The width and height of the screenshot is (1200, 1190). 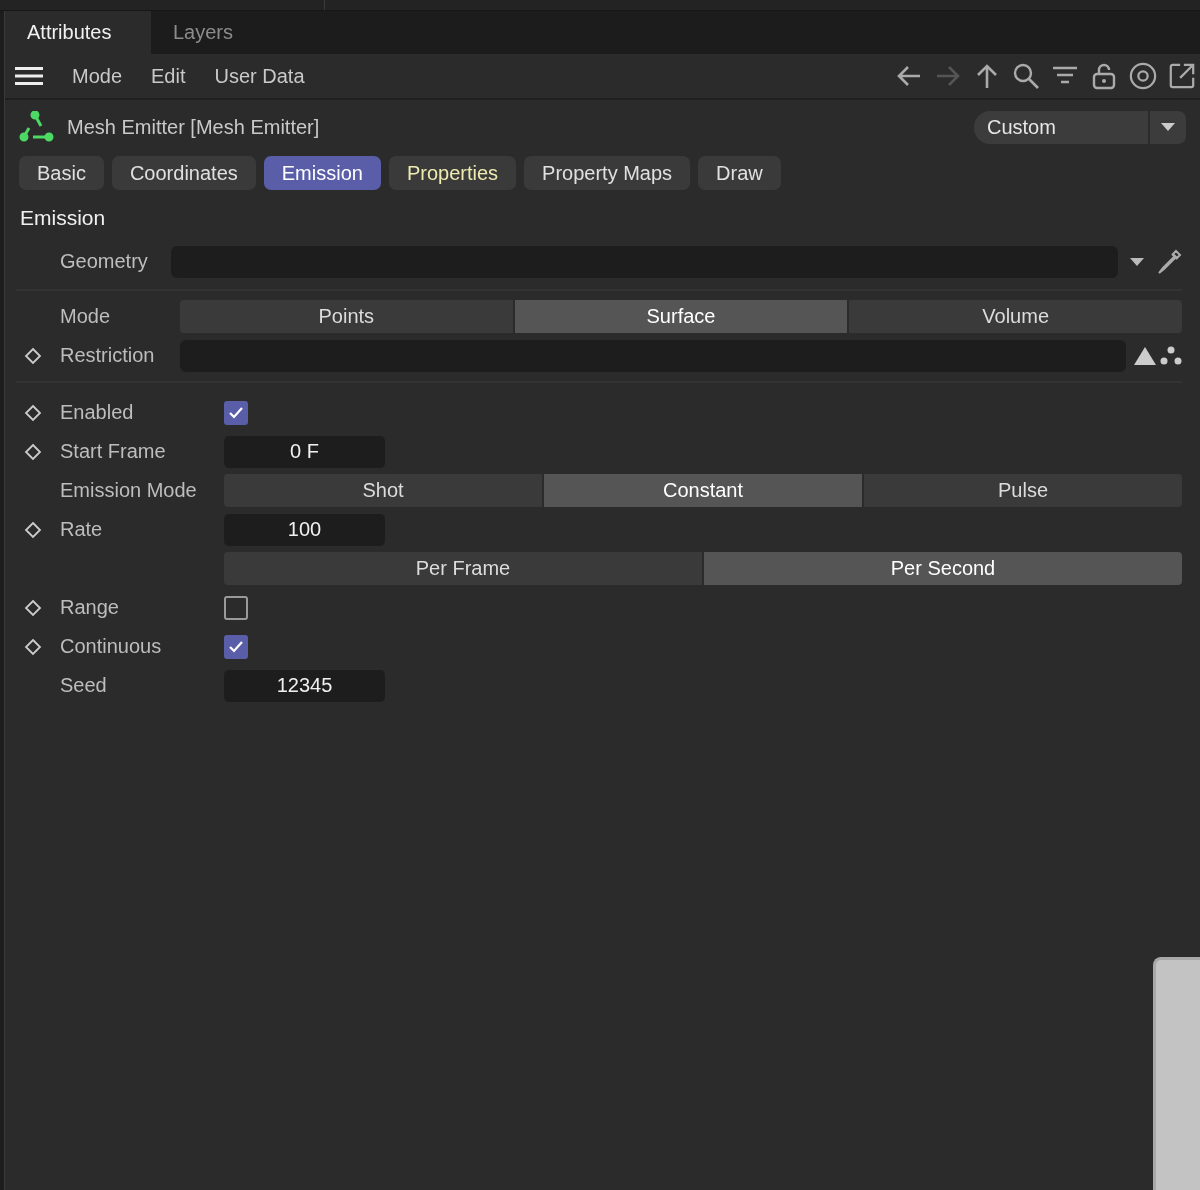 I want to click on eyedropper-icon, so click(x=1169, y=261).